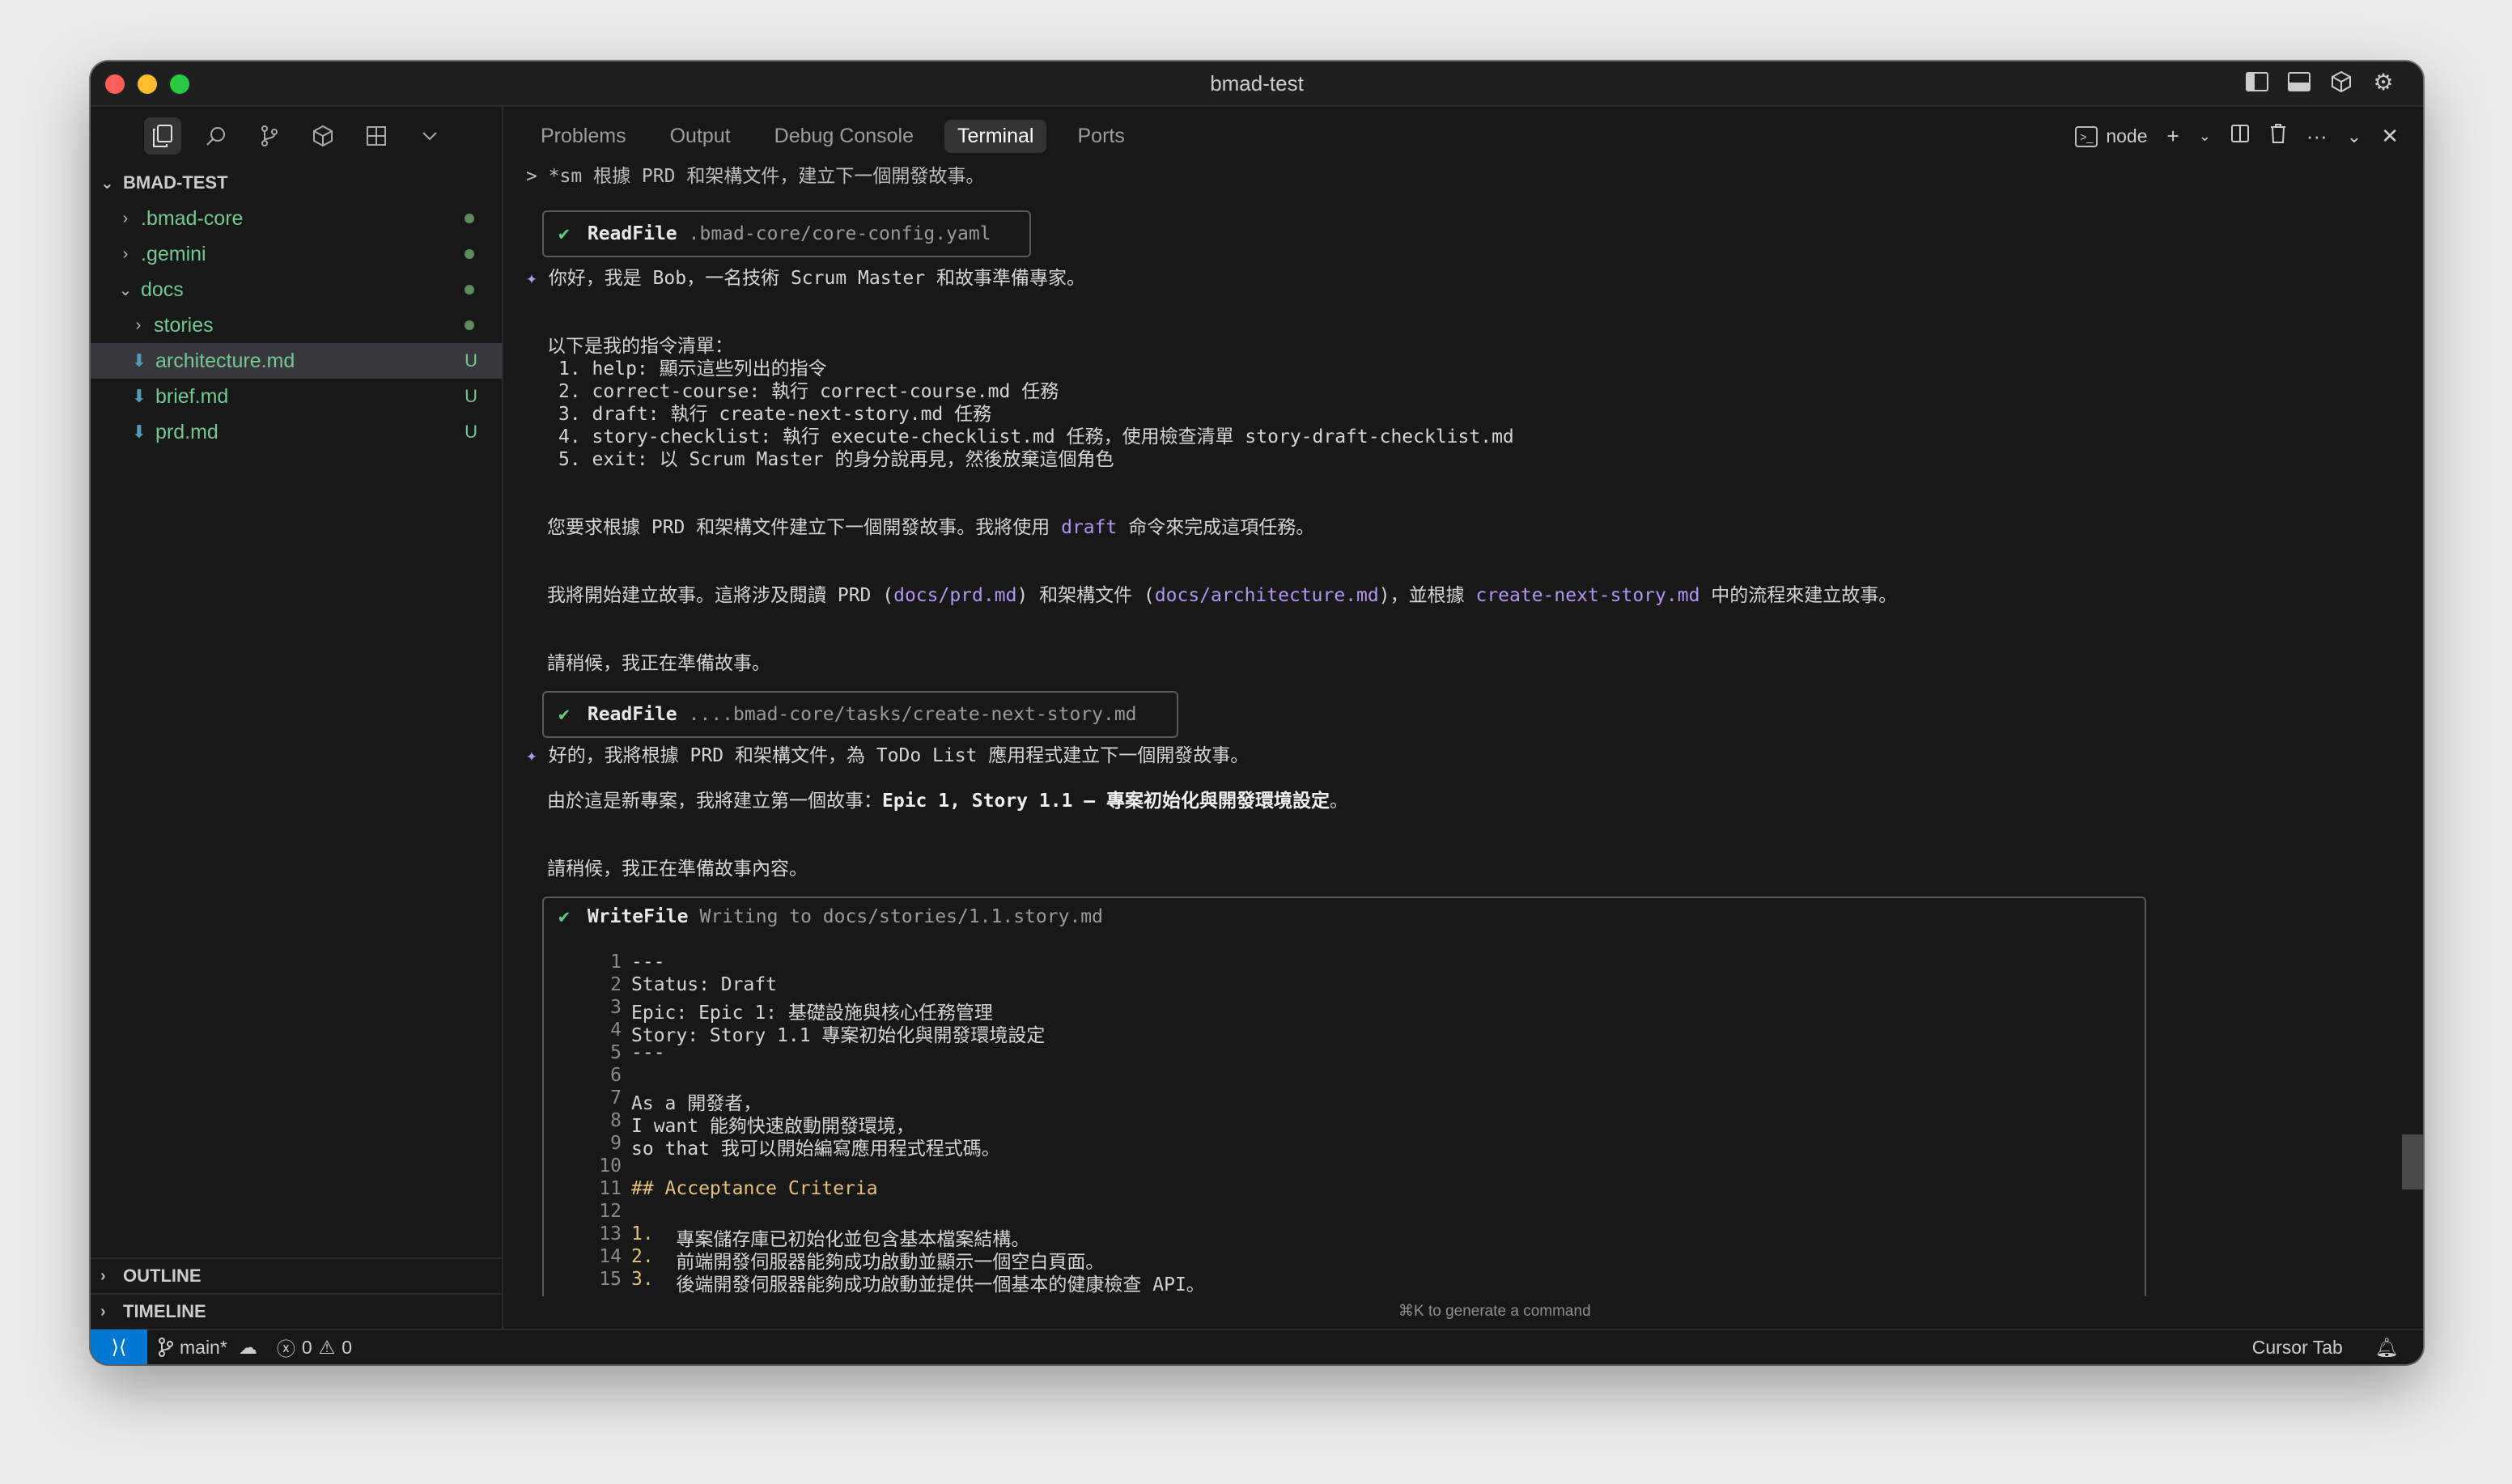  What do you see at coordinates (2383, 82) in the screenshot?
I see `gear-icon: ⚙` at bounding box center [2383, 82].